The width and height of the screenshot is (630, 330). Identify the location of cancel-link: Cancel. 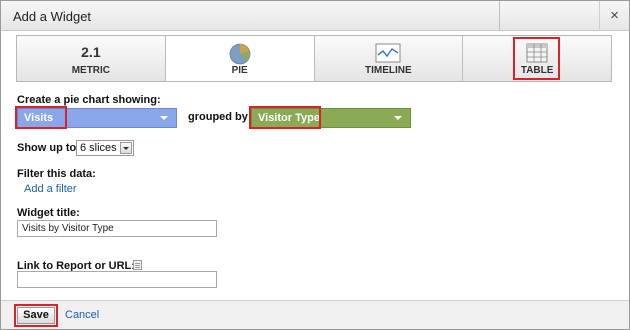
(82, 315).